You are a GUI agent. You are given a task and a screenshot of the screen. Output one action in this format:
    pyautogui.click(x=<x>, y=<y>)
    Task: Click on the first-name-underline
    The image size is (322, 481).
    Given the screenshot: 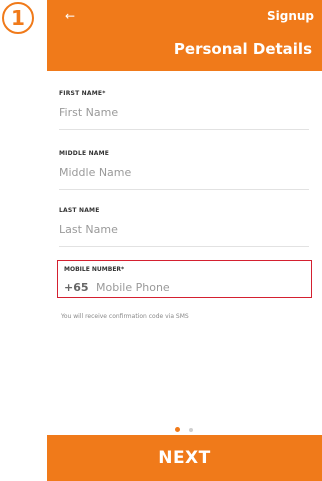 What is the action you would take?
    pyautogui.click(x=184, y=129)
    